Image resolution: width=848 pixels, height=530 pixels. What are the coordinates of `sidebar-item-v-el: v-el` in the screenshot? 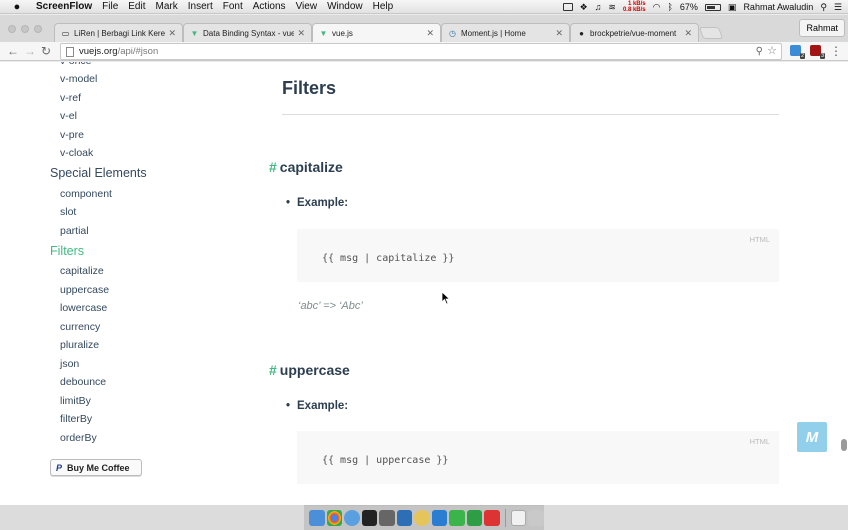 It's located at (68, 116).